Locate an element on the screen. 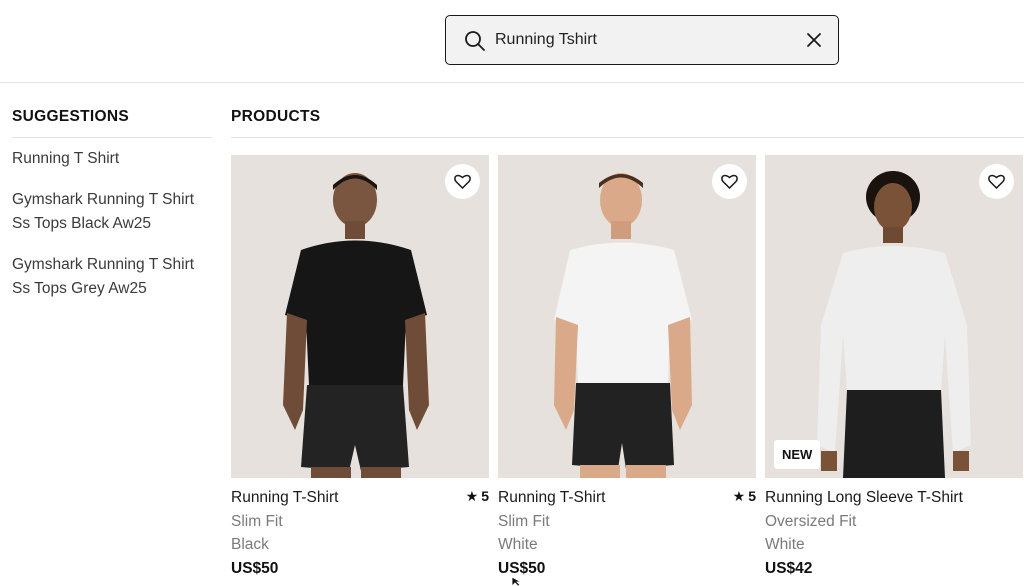 This screenshot has width=1024, height=586. product-info: Running T-Shirt ★ 5 Slim Fit White US$50 is located at coordinates (627, 533).